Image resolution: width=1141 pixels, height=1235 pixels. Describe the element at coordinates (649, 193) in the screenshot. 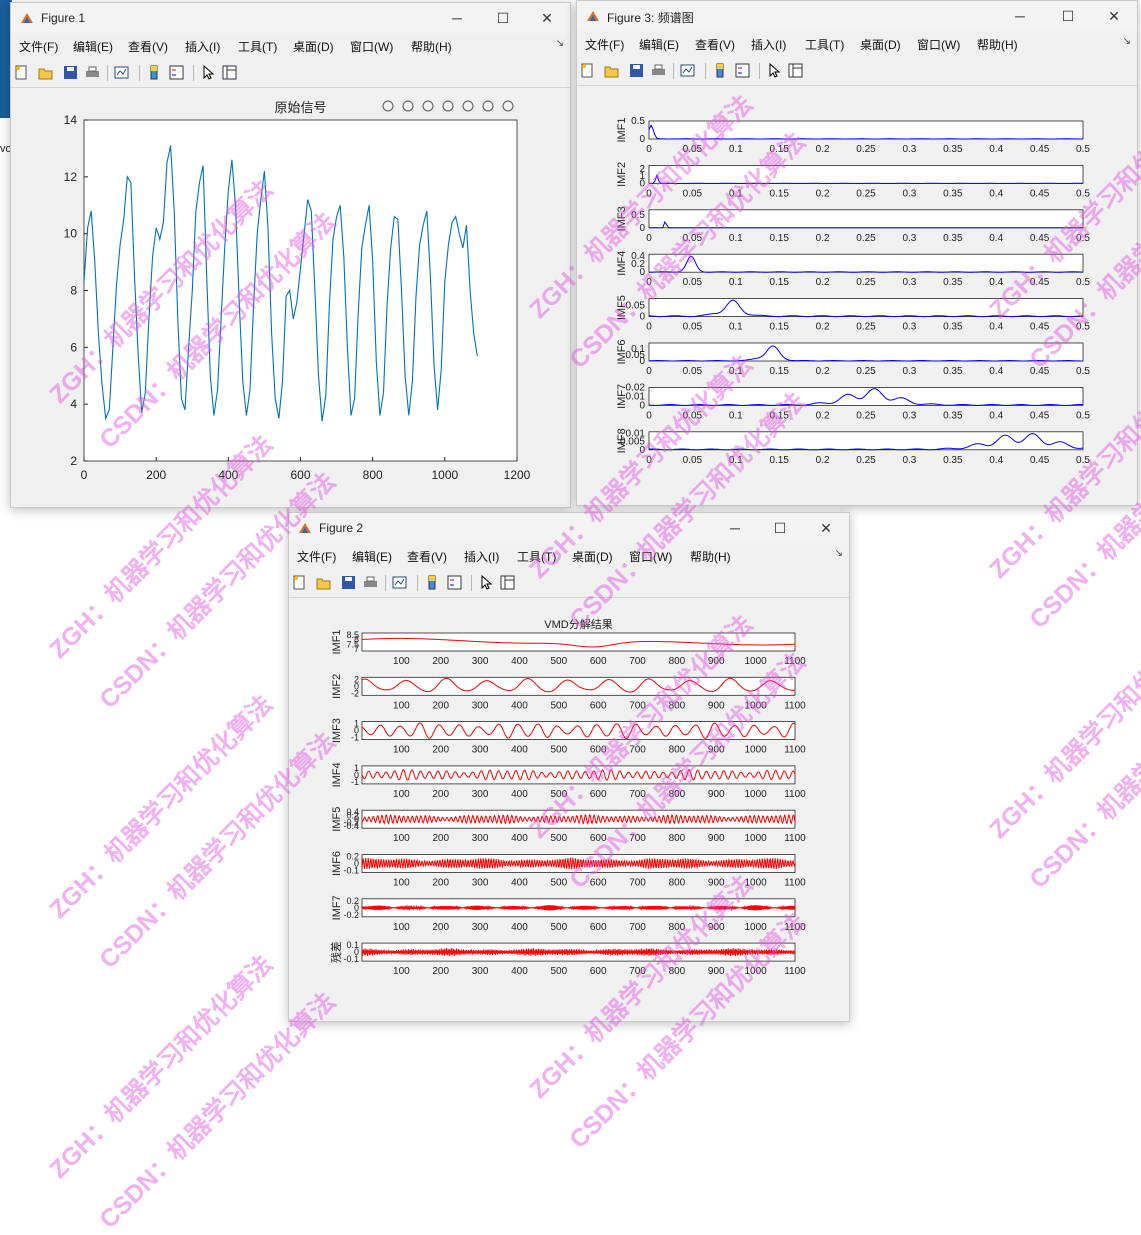

I see `x-tick-label: 0` at that location.